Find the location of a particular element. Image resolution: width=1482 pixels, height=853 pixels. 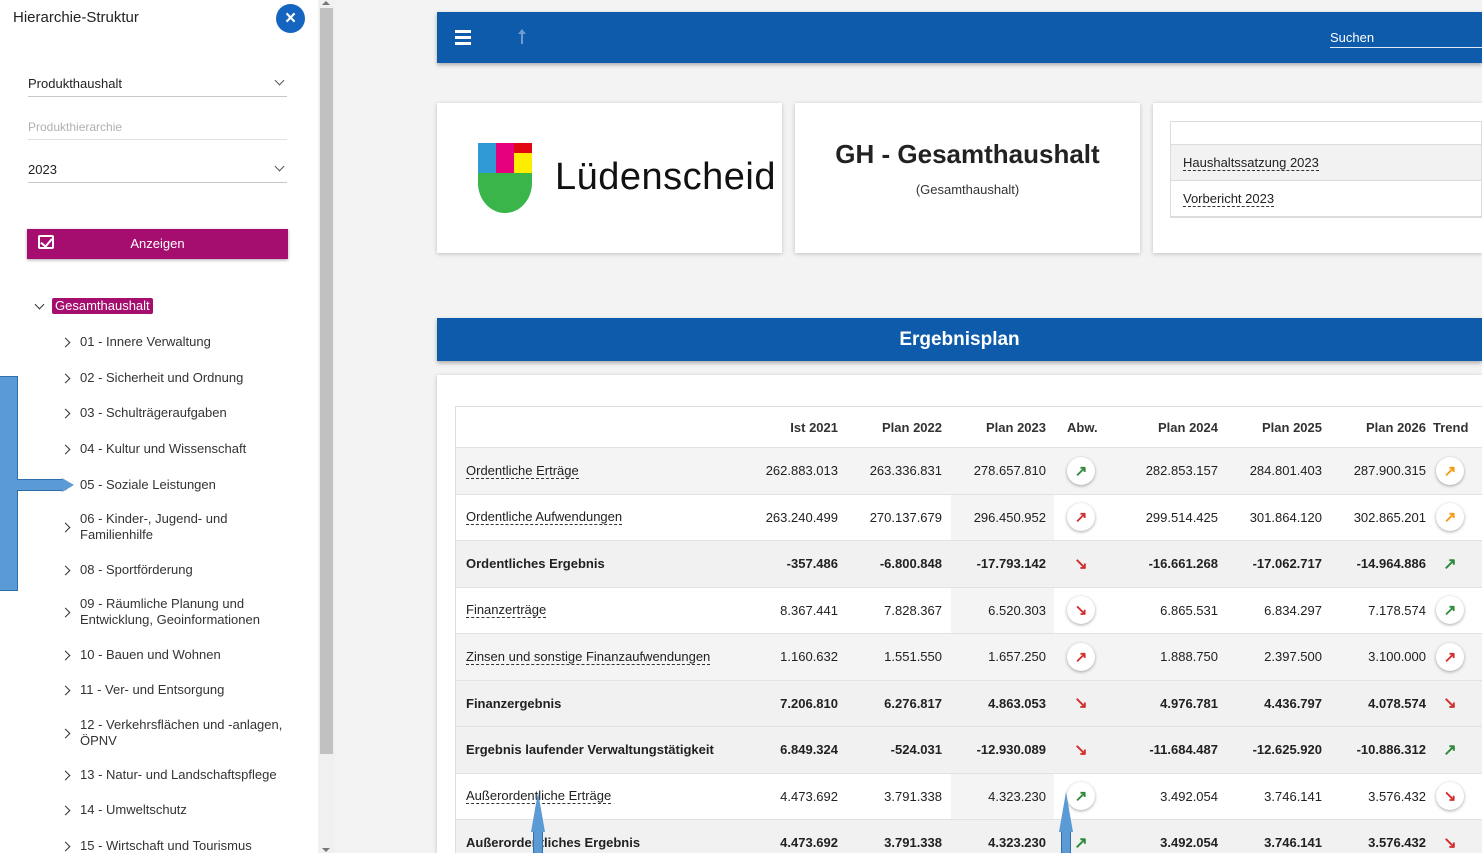

tree-item-10: 10 - Bauen und Wohnen is located at coordinates (181, 655).